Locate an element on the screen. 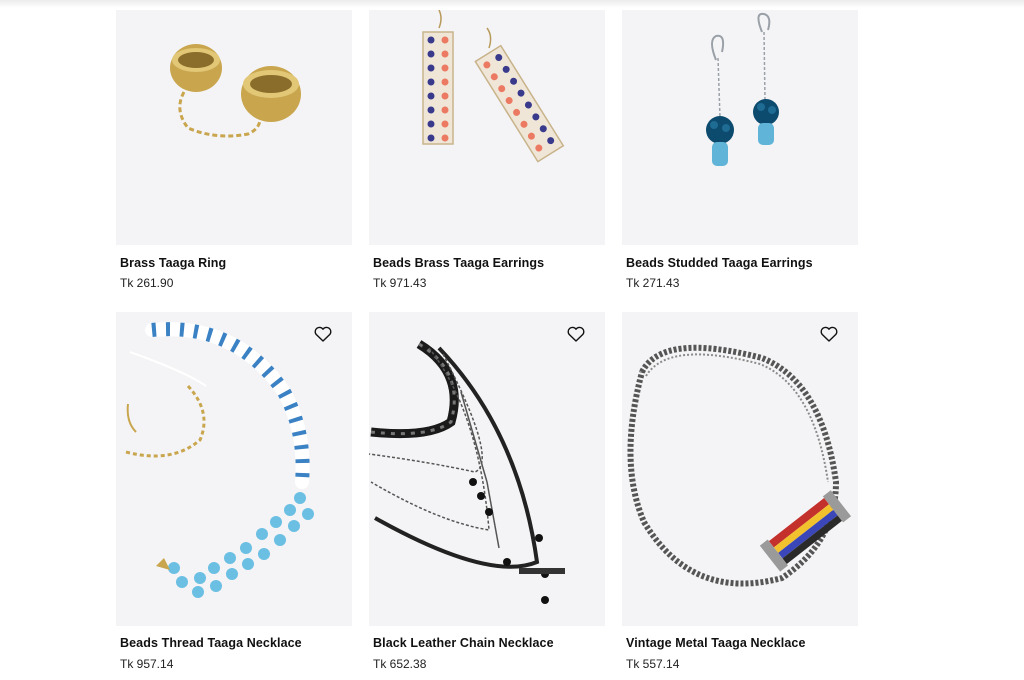  product-price: Tk 261.90 is located at coordinates (147, 283).